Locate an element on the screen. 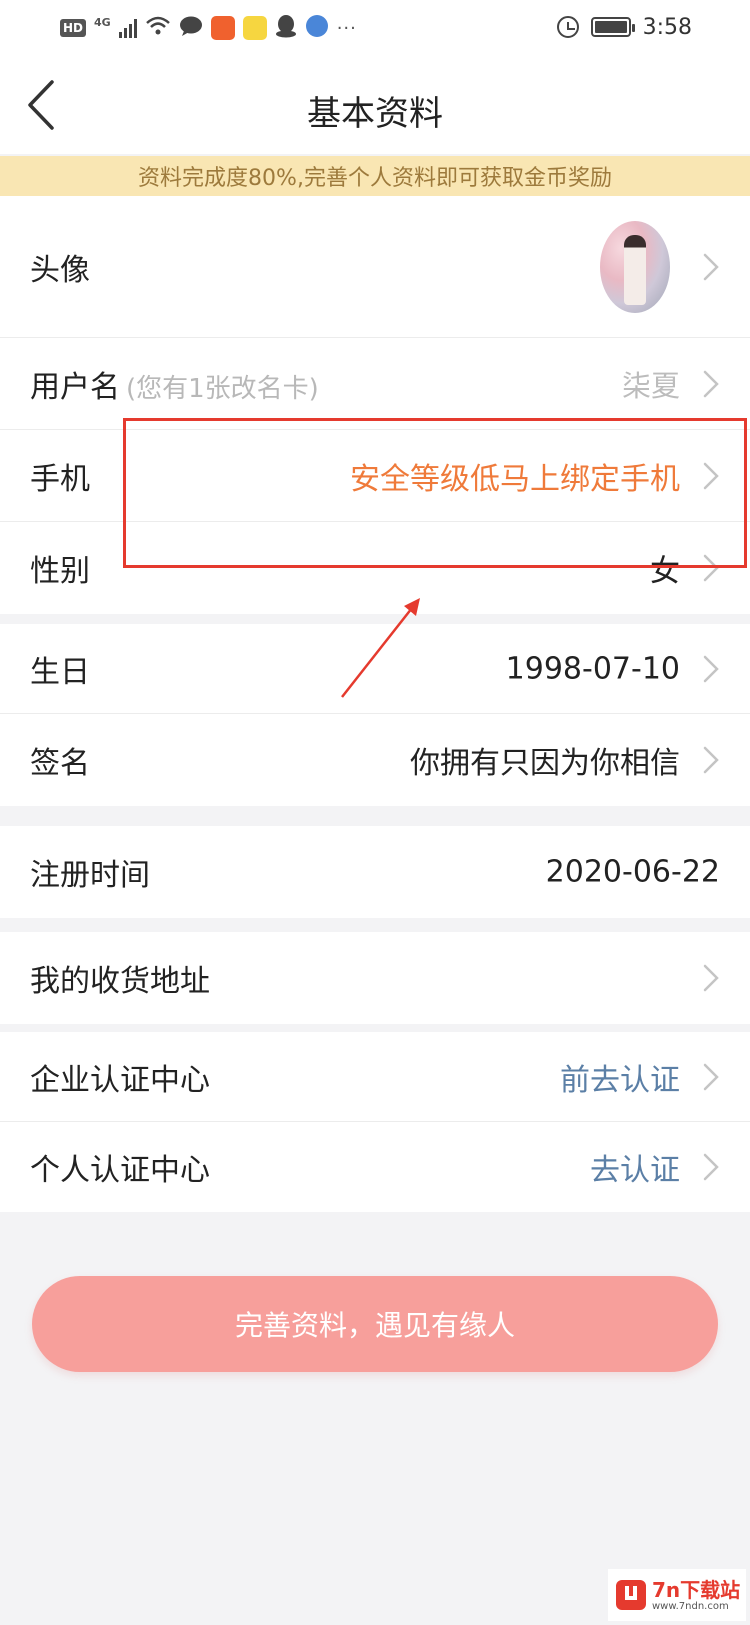 Image resolution: width=750 pixels, height=1625 pixels. row-signature: 签名 你拥有只因为你相信 is located at coordinates (375, 760).